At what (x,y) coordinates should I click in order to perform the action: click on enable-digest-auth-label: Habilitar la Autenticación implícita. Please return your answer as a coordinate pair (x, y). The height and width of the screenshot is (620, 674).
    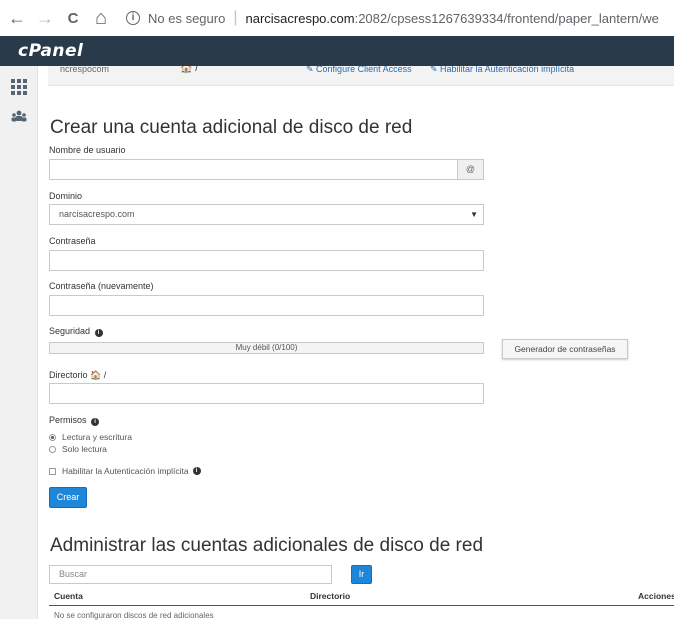
    Looking at the image, I should click on (507, 70).